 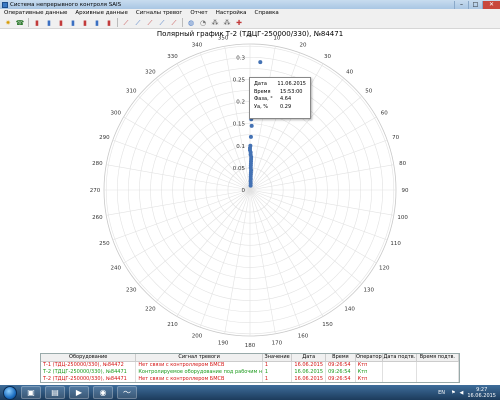 I want to click on angle-tick-label: 90, so click(x=405, y=191).